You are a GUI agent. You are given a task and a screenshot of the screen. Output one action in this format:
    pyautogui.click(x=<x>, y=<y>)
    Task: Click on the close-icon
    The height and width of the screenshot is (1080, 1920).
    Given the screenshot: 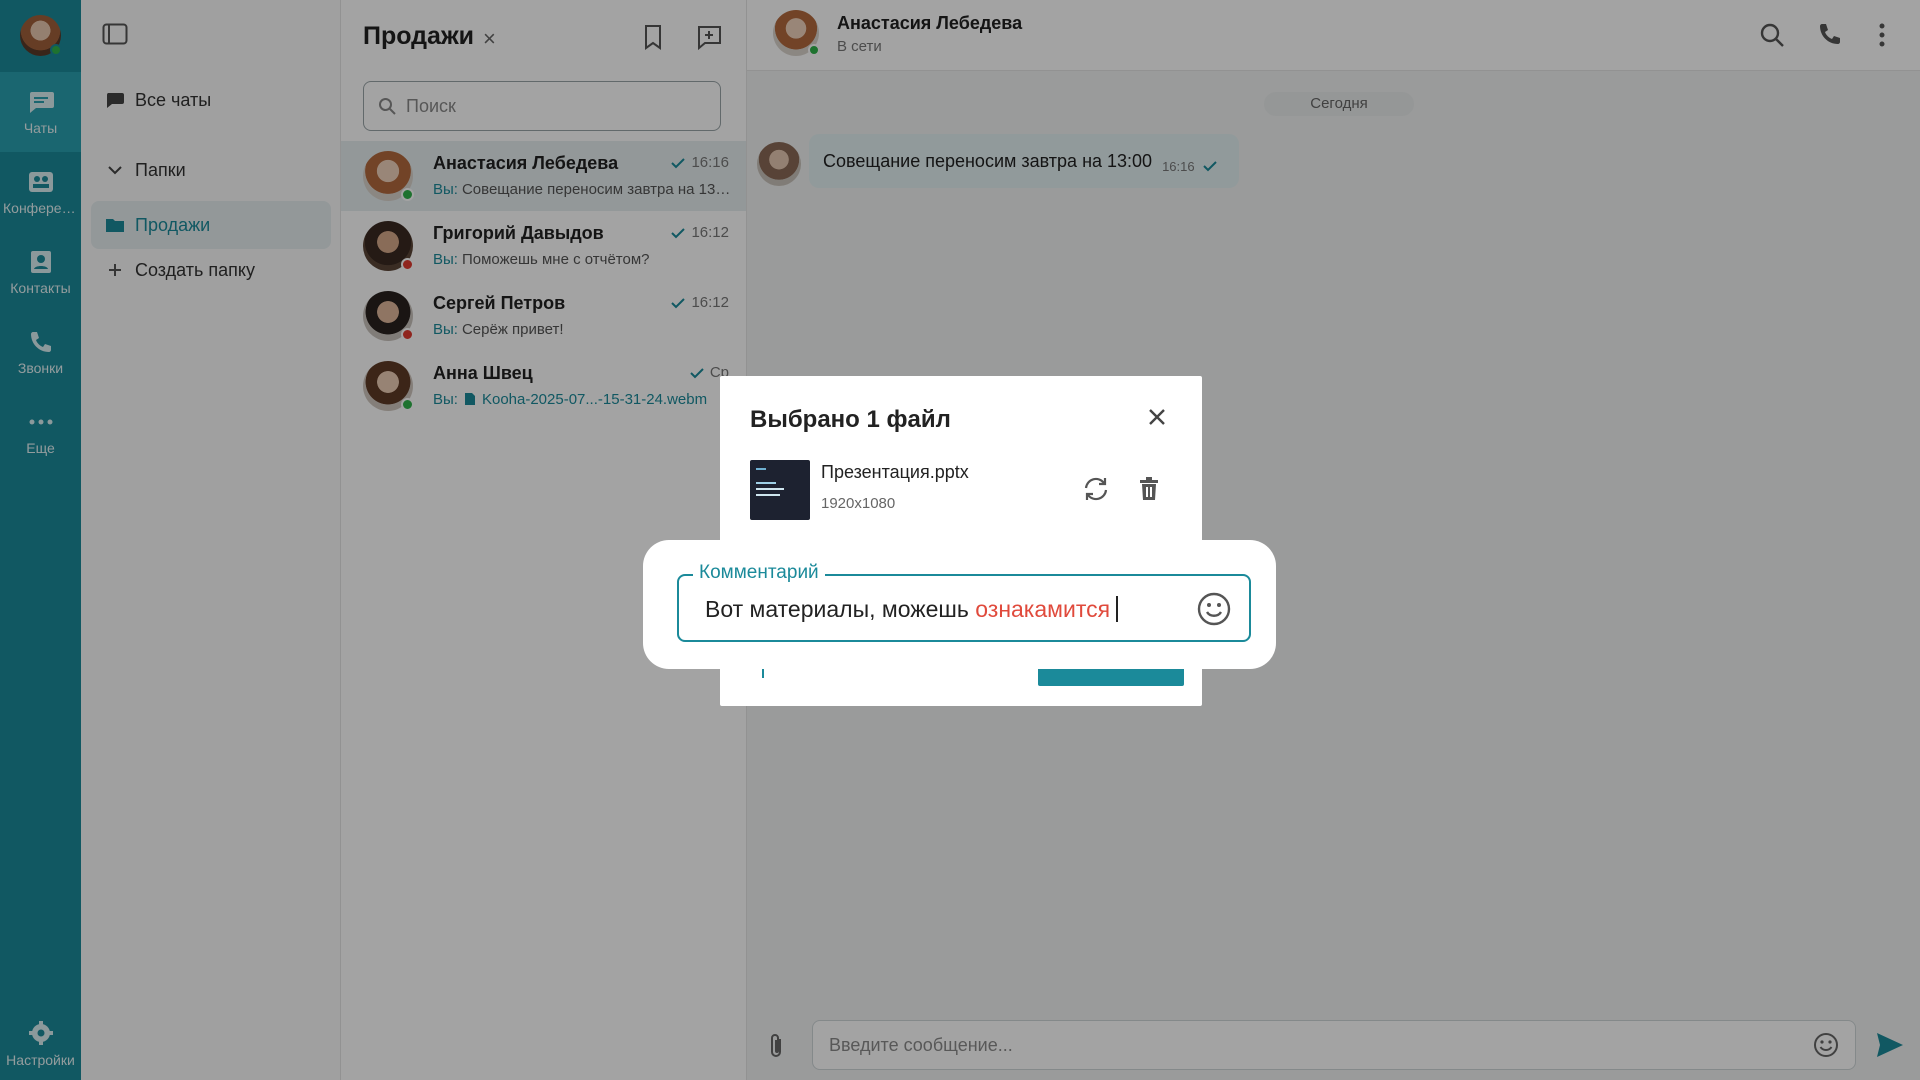 What is the action you would take?
    pyautogui.click(x=1157, y=417)
    